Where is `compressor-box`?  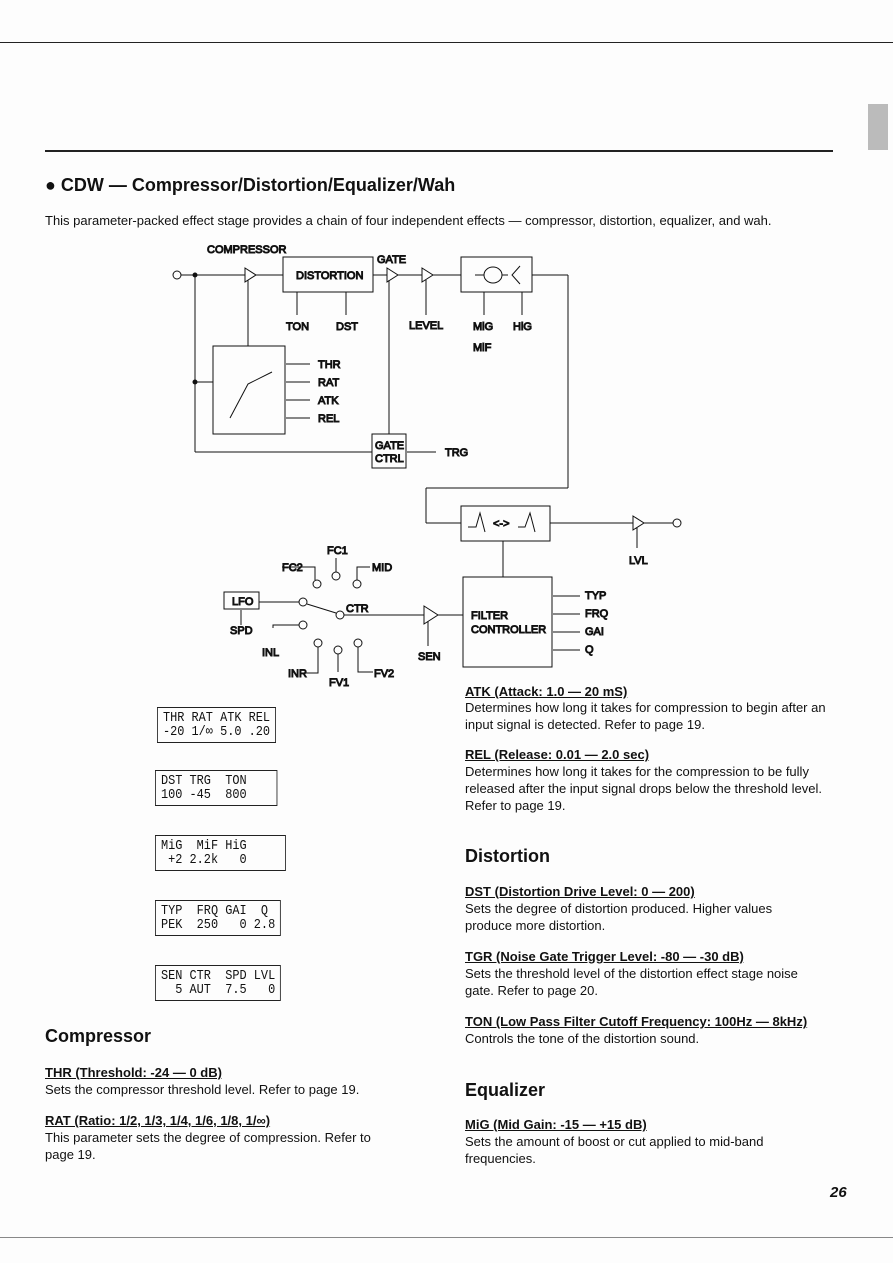
compressor-box is located at coordinates (249, 390).